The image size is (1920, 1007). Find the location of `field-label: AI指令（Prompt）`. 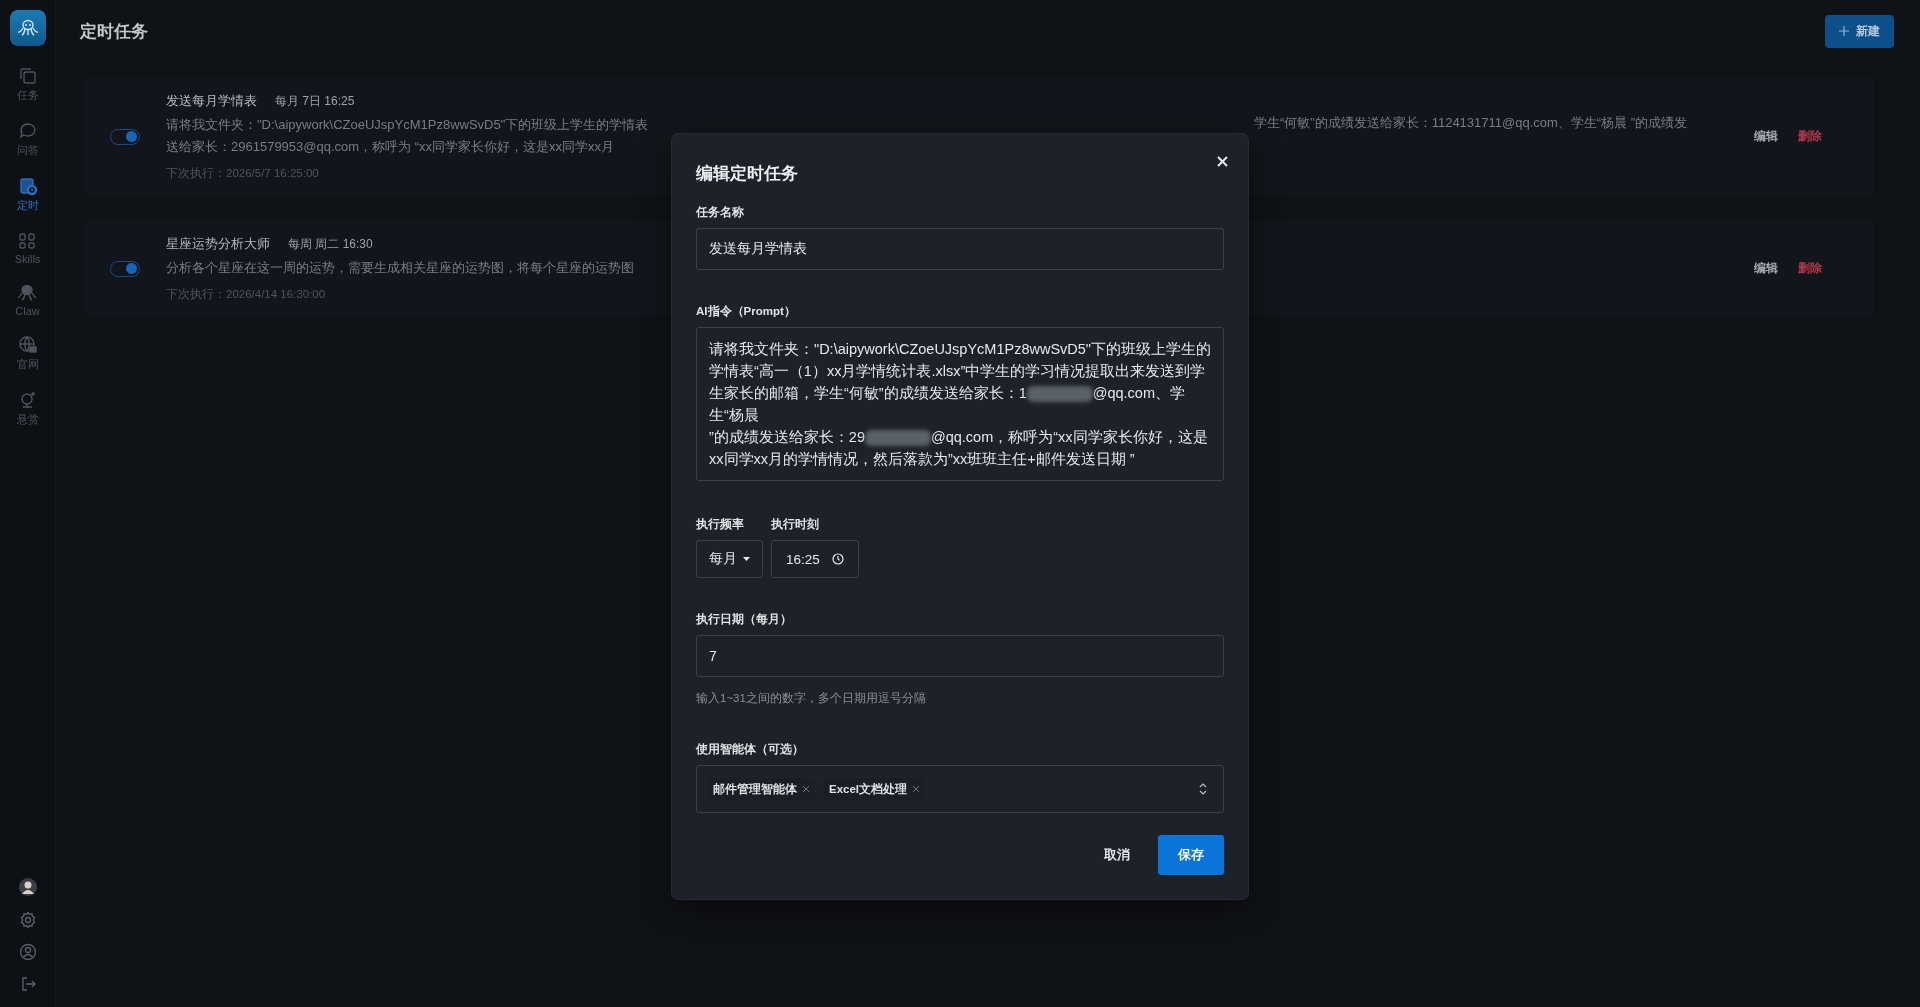

field-label: AI指令（Prompt） is located at coordinates (746, 311).